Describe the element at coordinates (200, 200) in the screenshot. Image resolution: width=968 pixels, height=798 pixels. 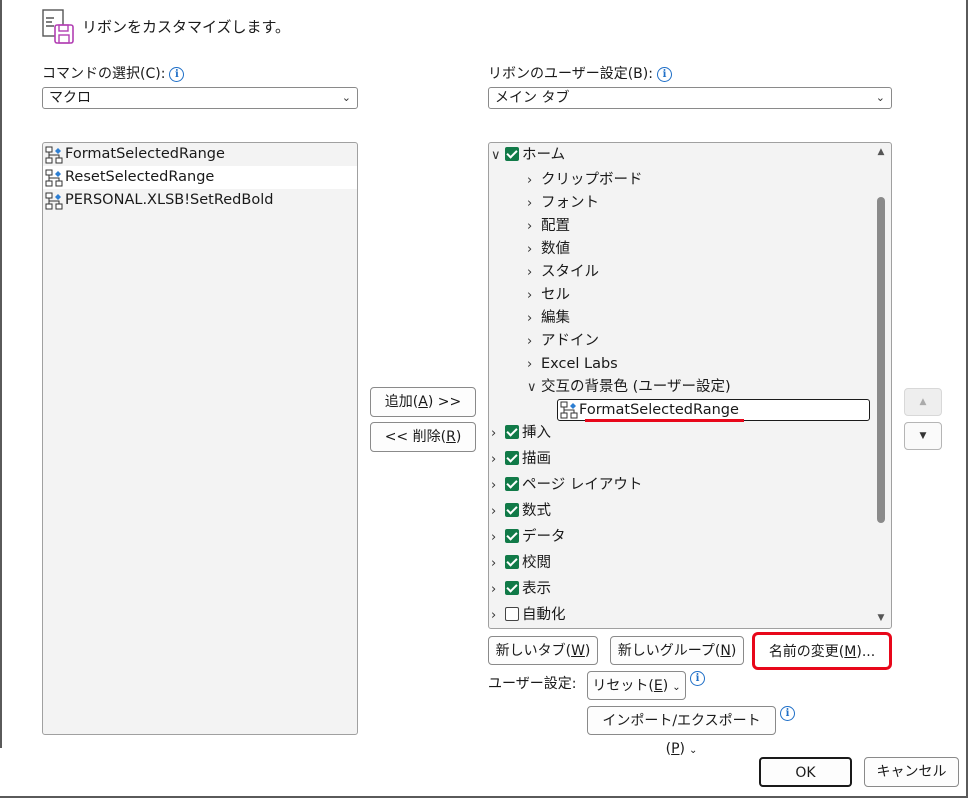
I see `list-item: PERSONAL.XLSB!SetRedBold` at that location.